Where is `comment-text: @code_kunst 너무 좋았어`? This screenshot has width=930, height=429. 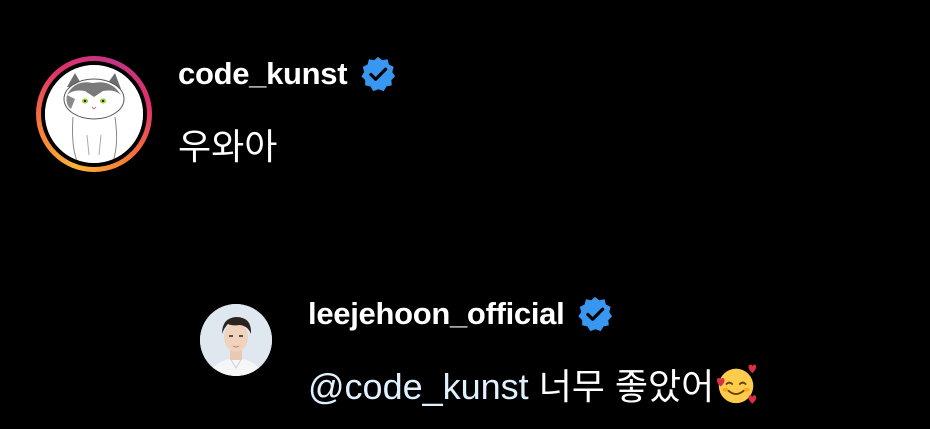
comment-text: @code_kunst 너무 좋았어 is located at coordinates (534, 384).